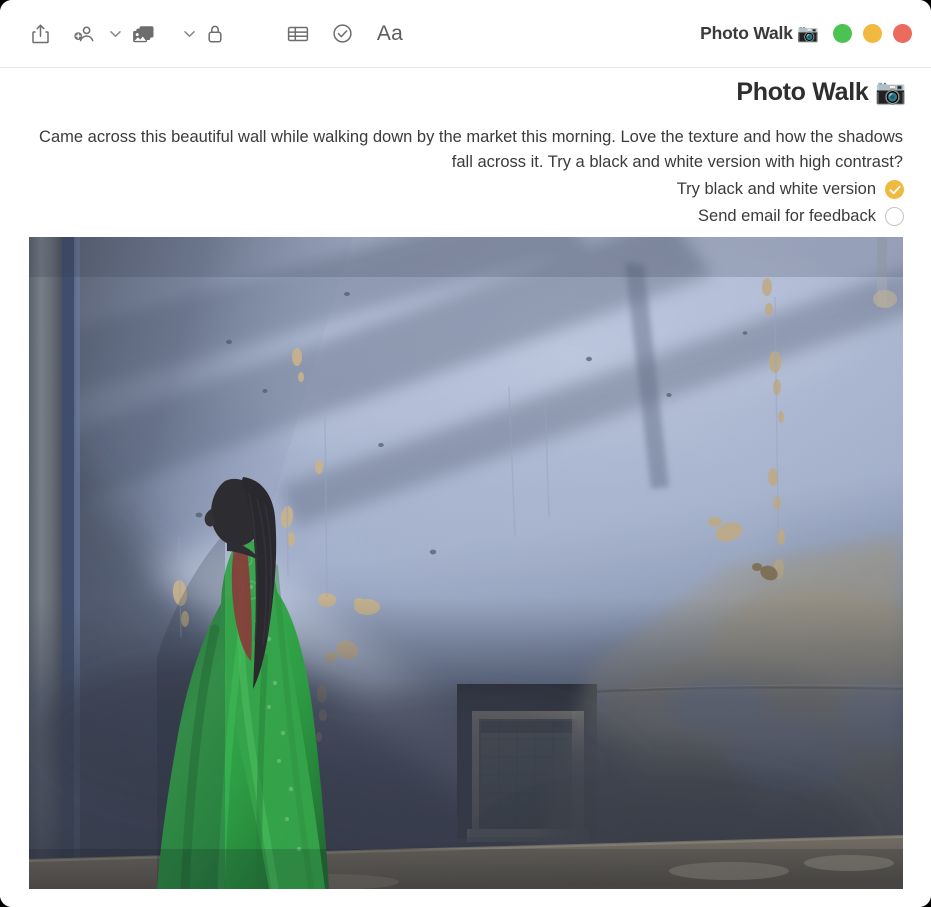 Image resolution: width=931 pixels, height=907 pixels. I want to click on format-text-icon: Aa, so click(390, 33).